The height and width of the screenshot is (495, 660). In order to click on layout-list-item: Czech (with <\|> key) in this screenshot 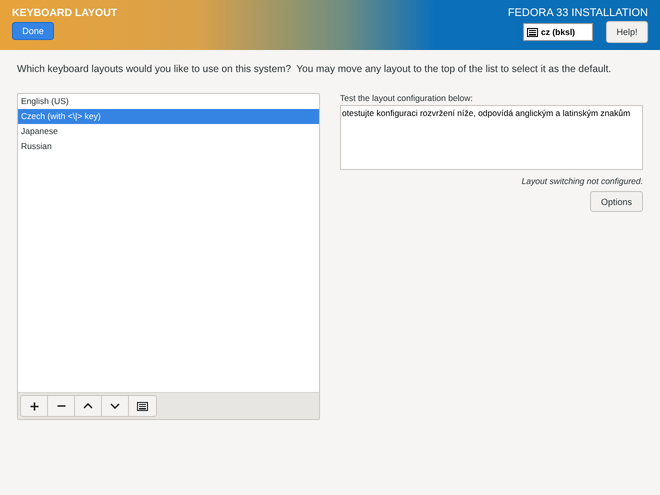, I will do `click(168, 116)`.